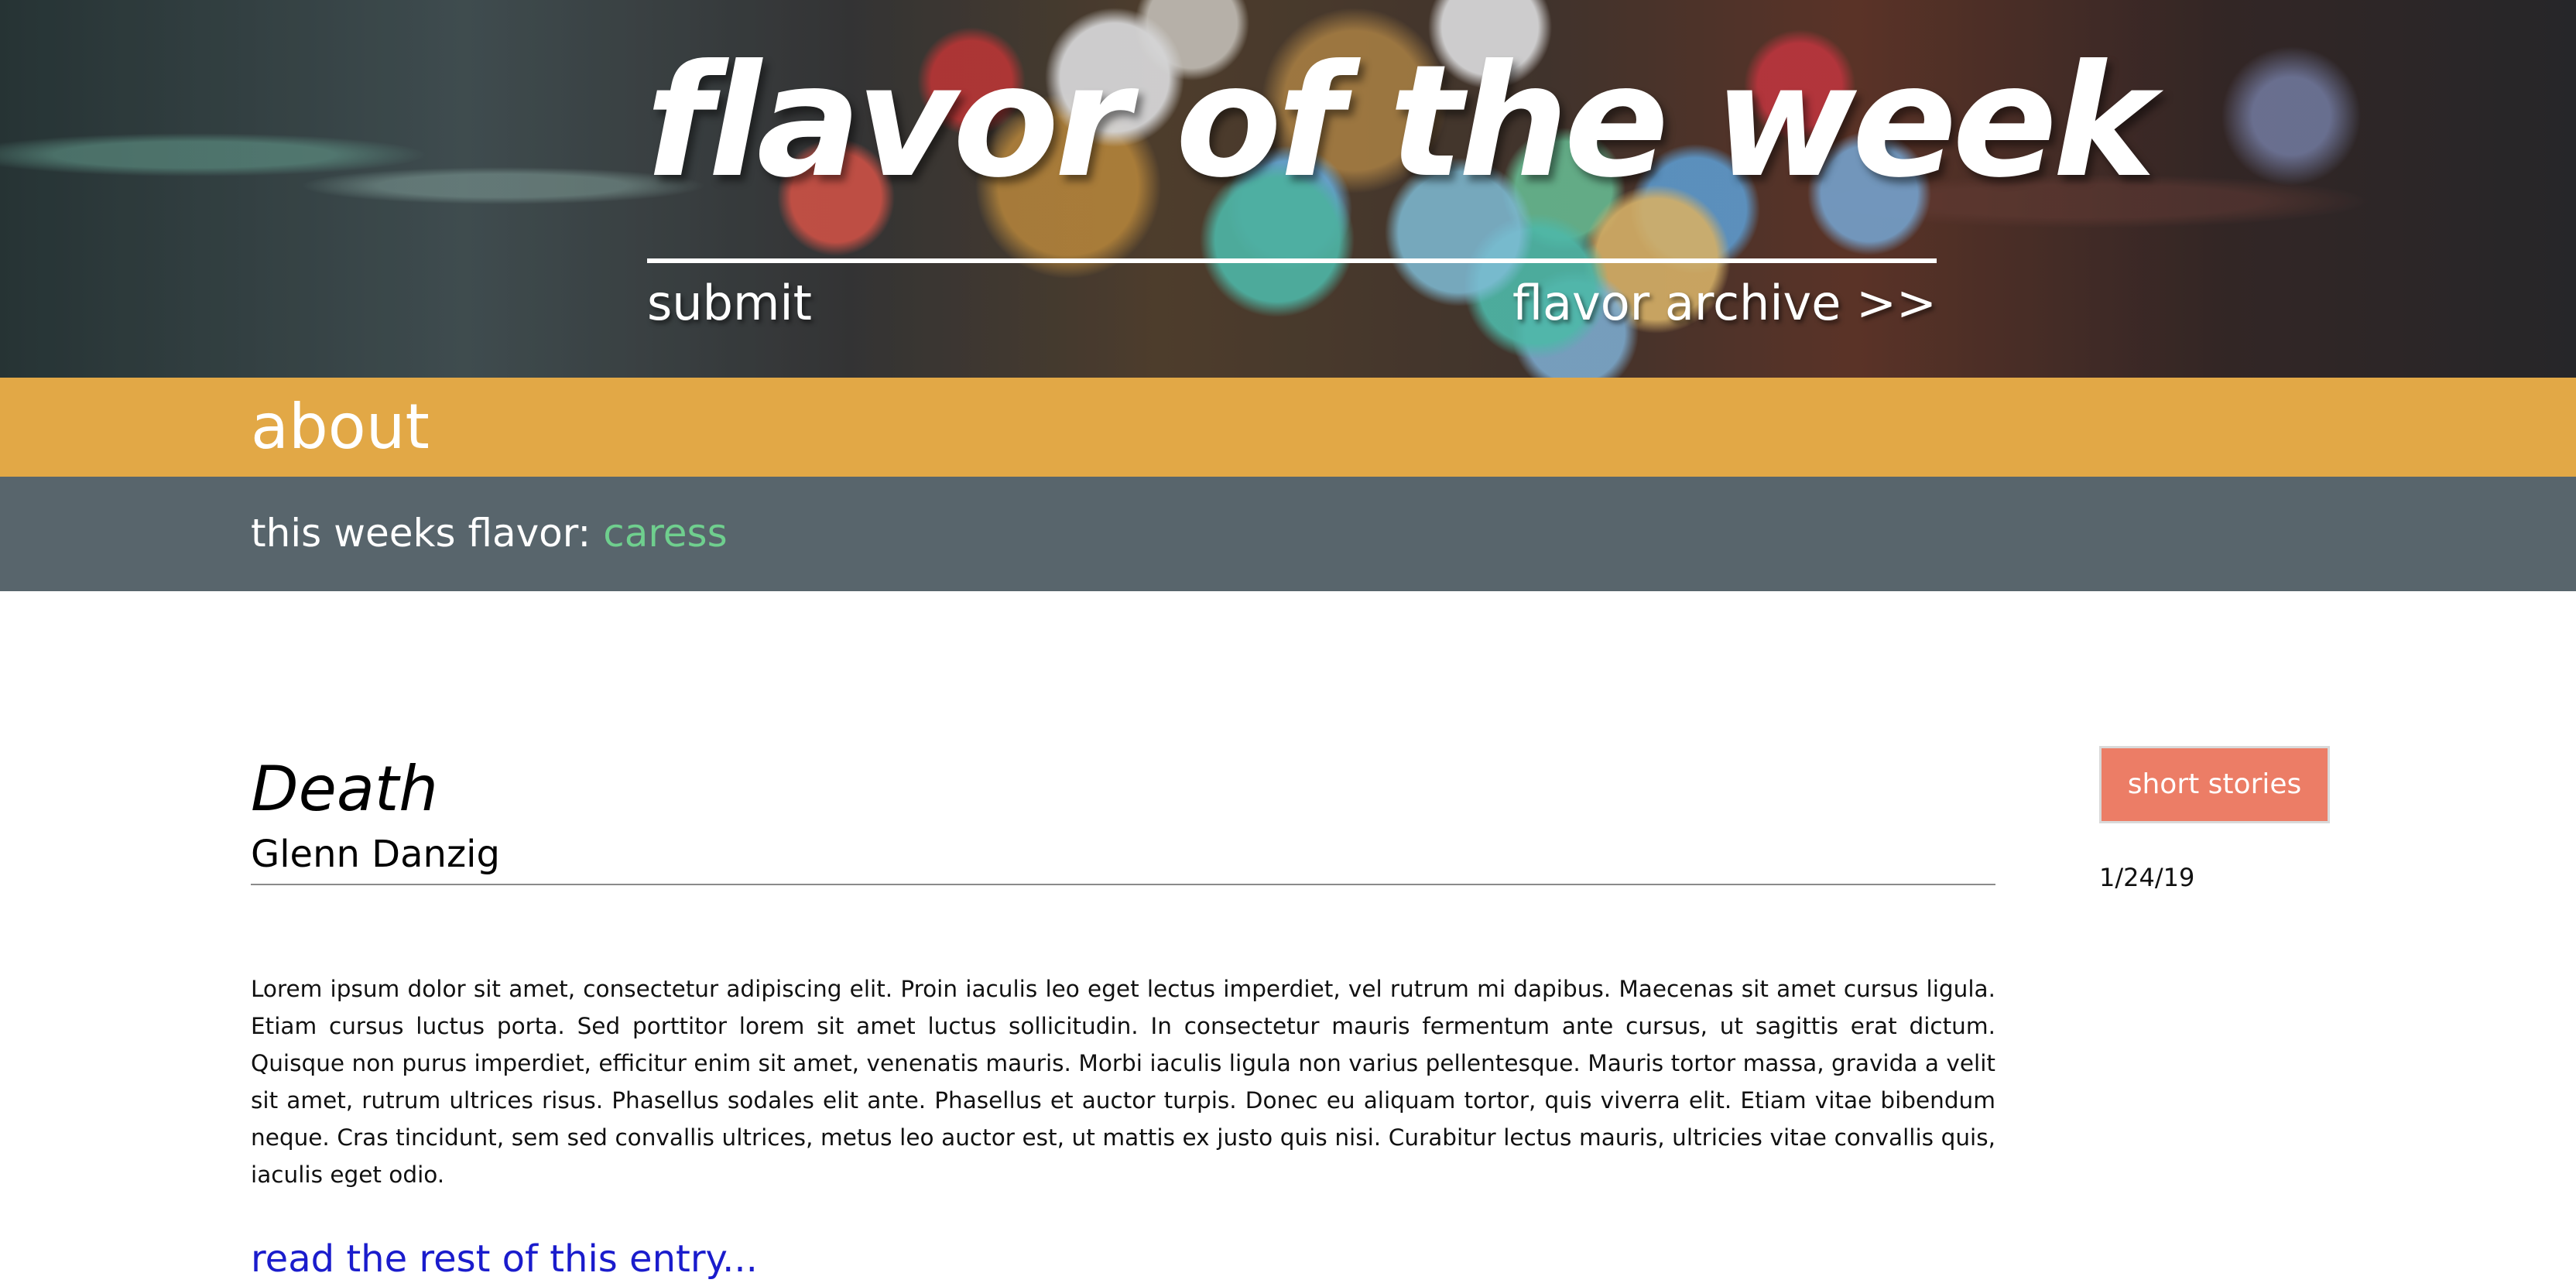 This screenshot has width=2576, height=1283. I want to click on about-link: about, so click(340, 427).